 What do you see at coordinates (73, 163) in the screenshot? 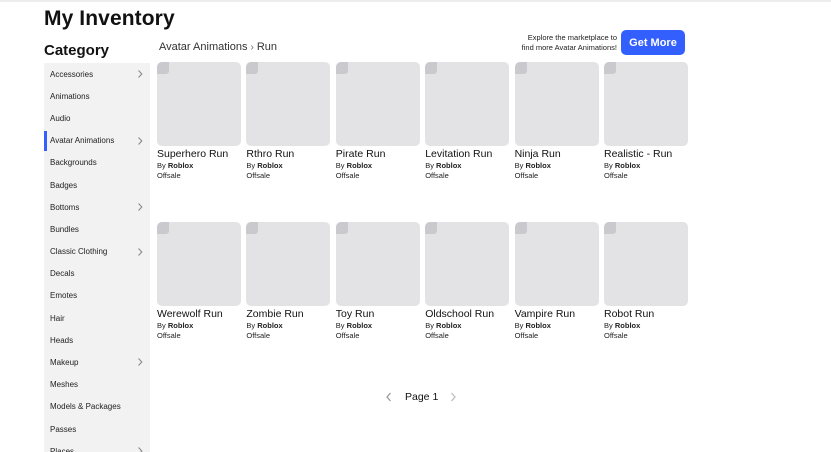
I see `sidebar-item-label: Backgrounds` at bounding box center [73, 163].